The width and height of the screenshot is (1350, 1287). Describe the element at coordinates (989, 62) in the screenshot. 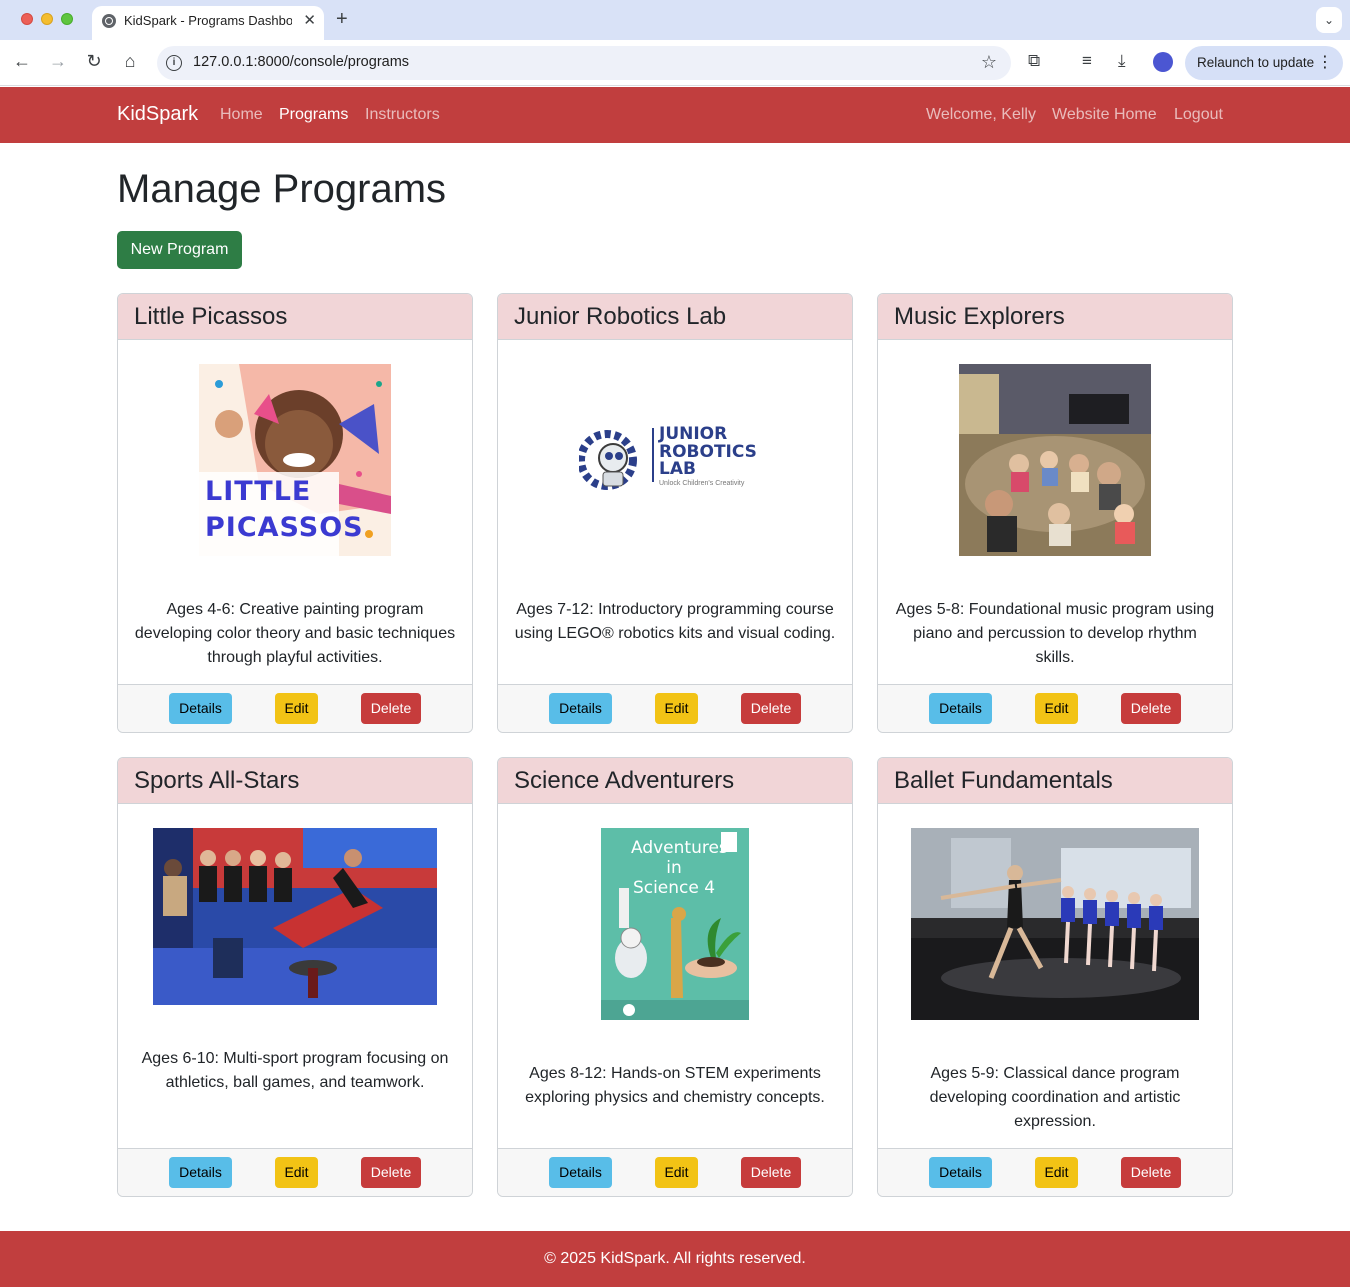

I see `bookmark-star-icon: ☆` at that location.